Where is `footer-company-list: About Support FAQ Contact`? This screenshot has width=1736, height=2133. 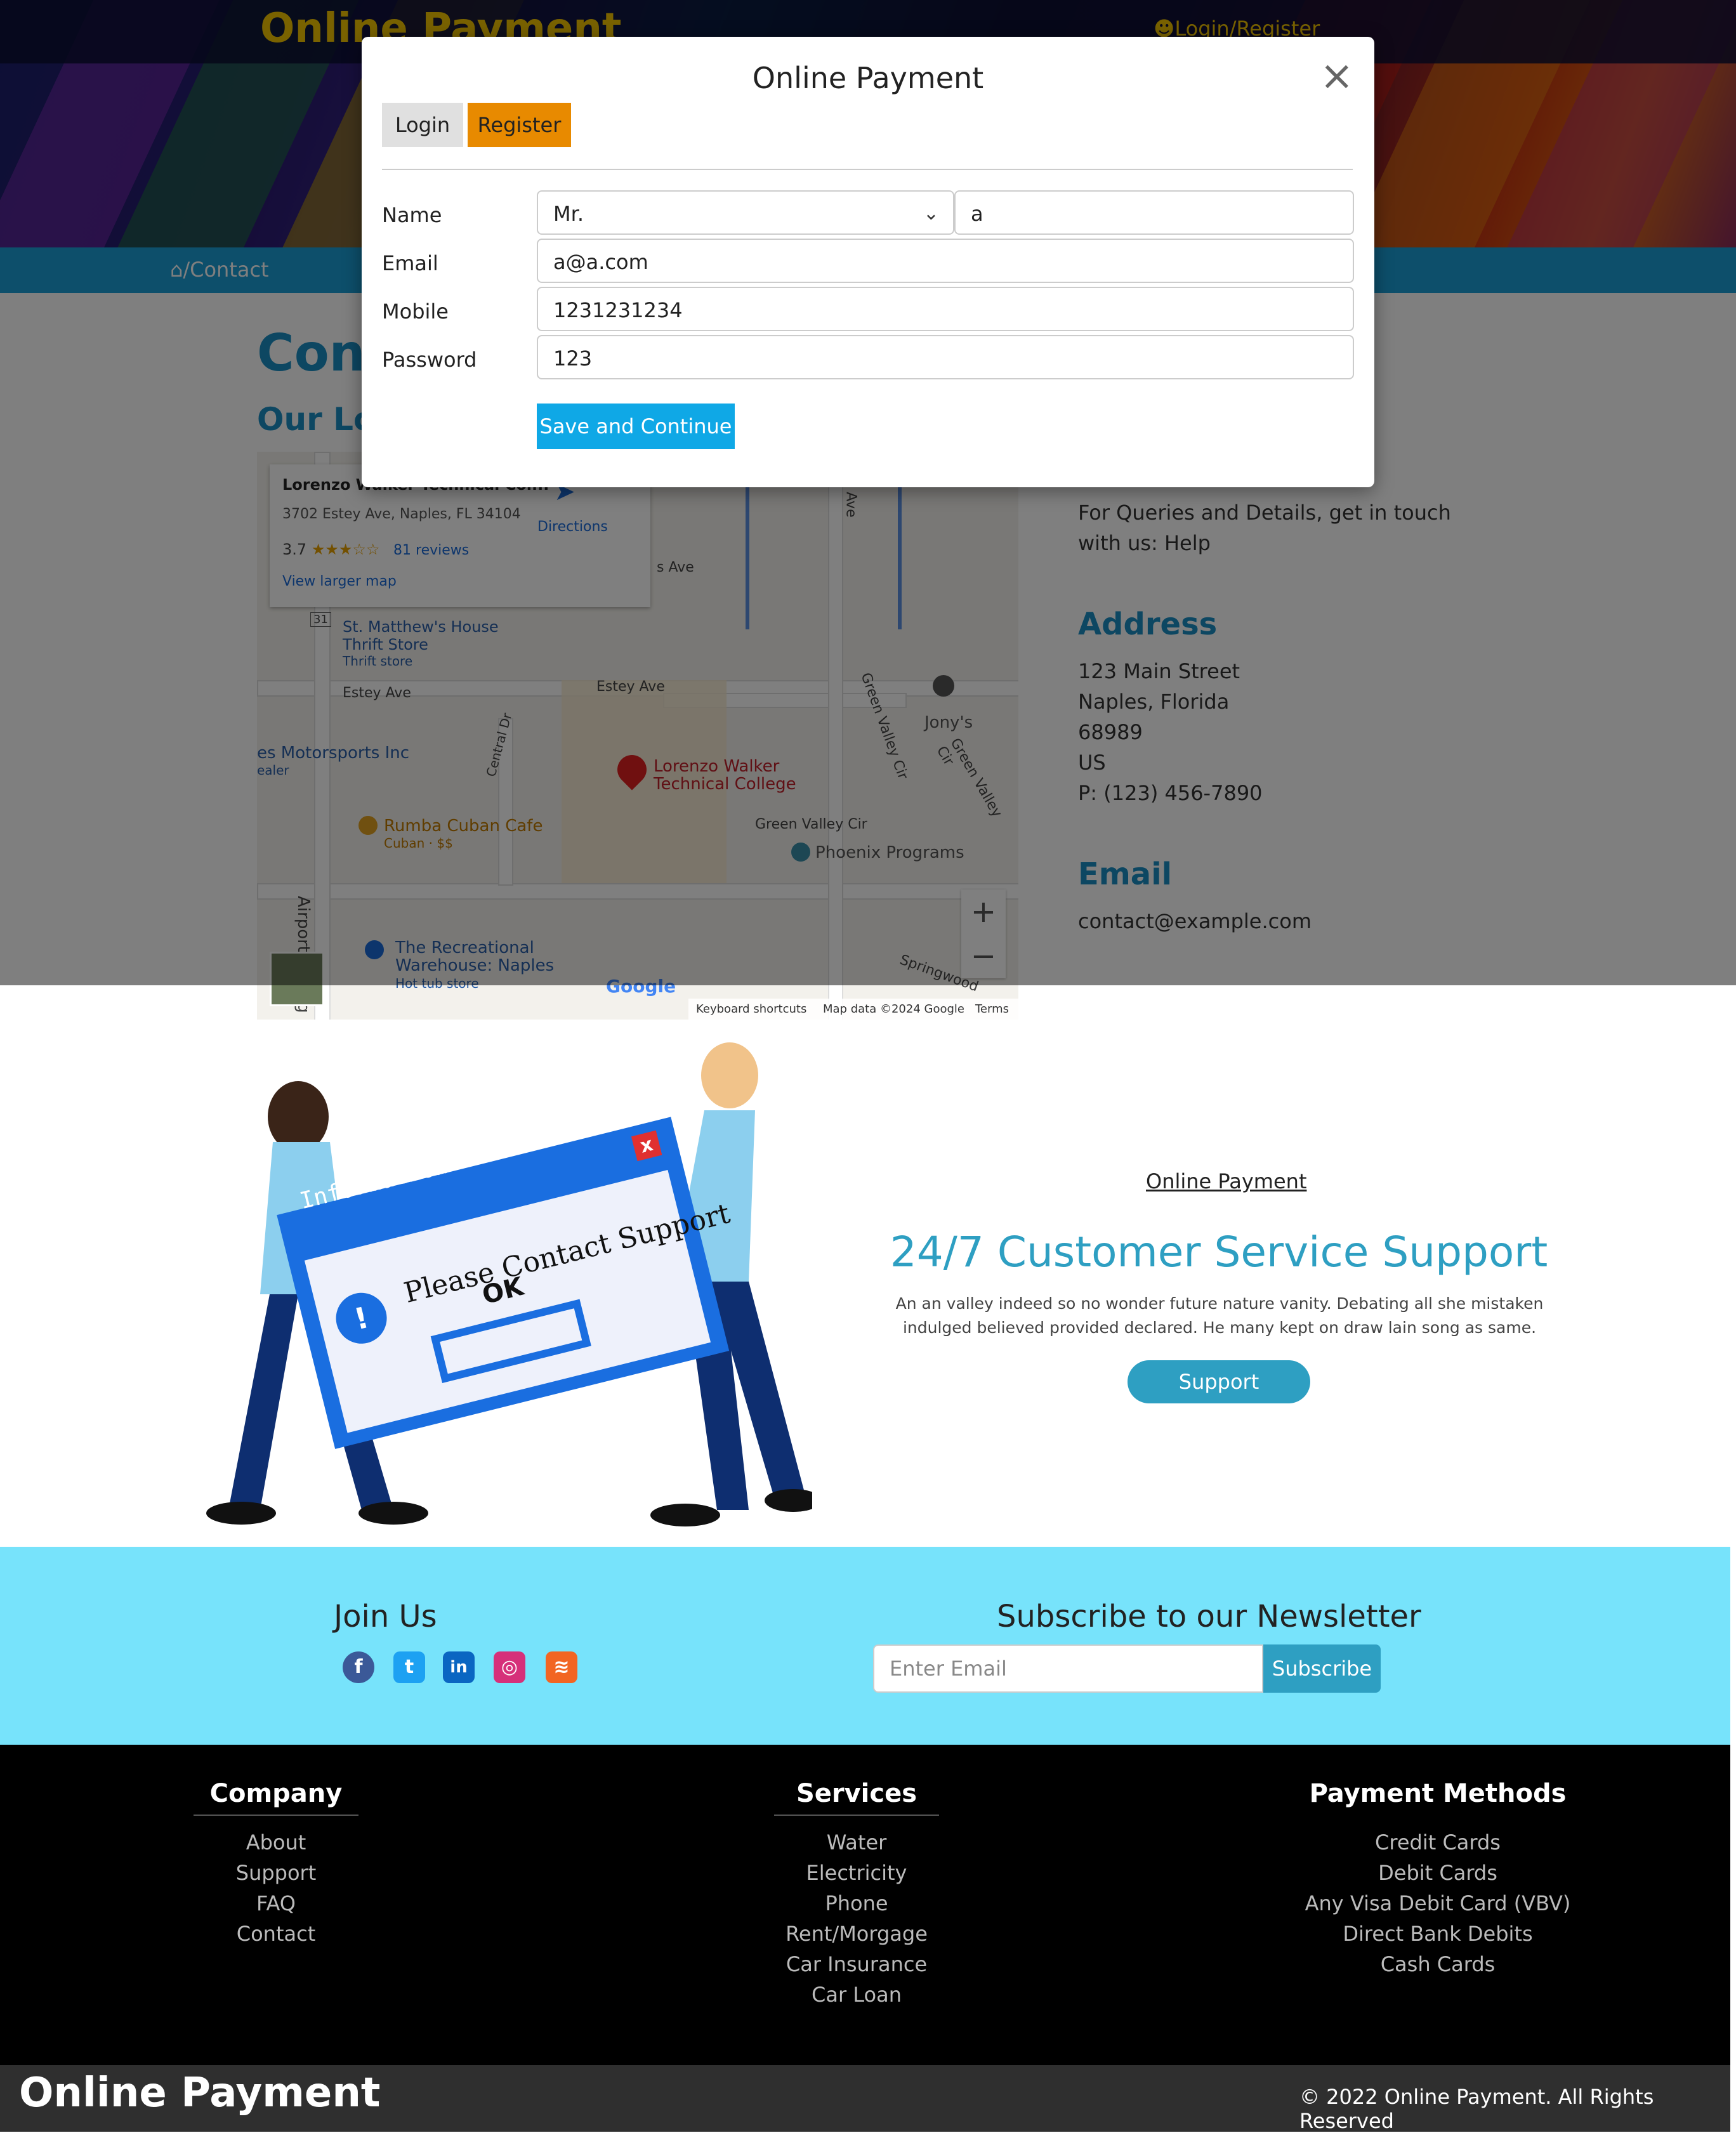
footer-company-list: About Support FAQ Contact is located at coordinates (276, 1888).